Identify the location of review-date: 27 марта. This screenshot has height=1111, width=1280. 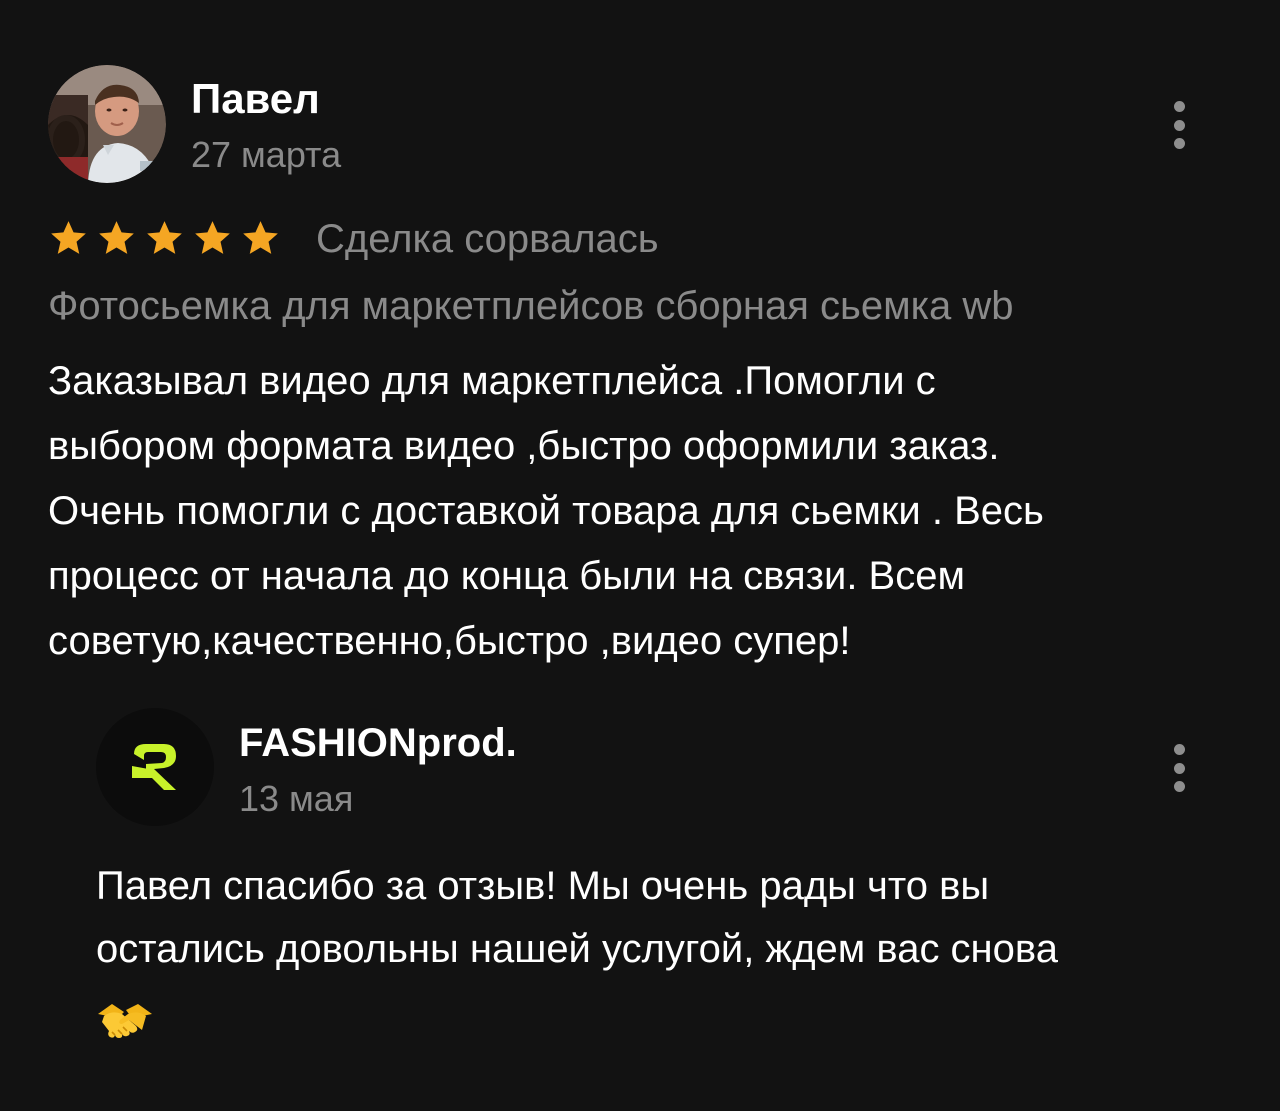
(266, 154).